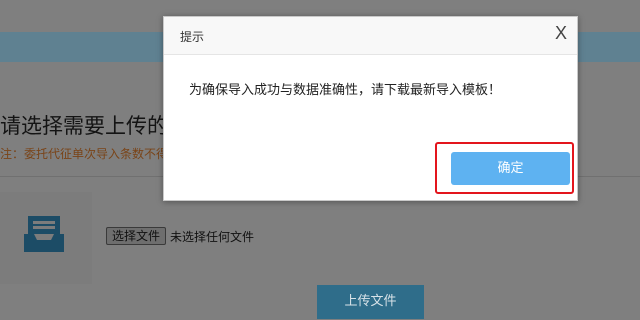 The width and height of the screenshot is (640, 320). I want to click on upload-file-button: 上传文件, so click(370, 302).